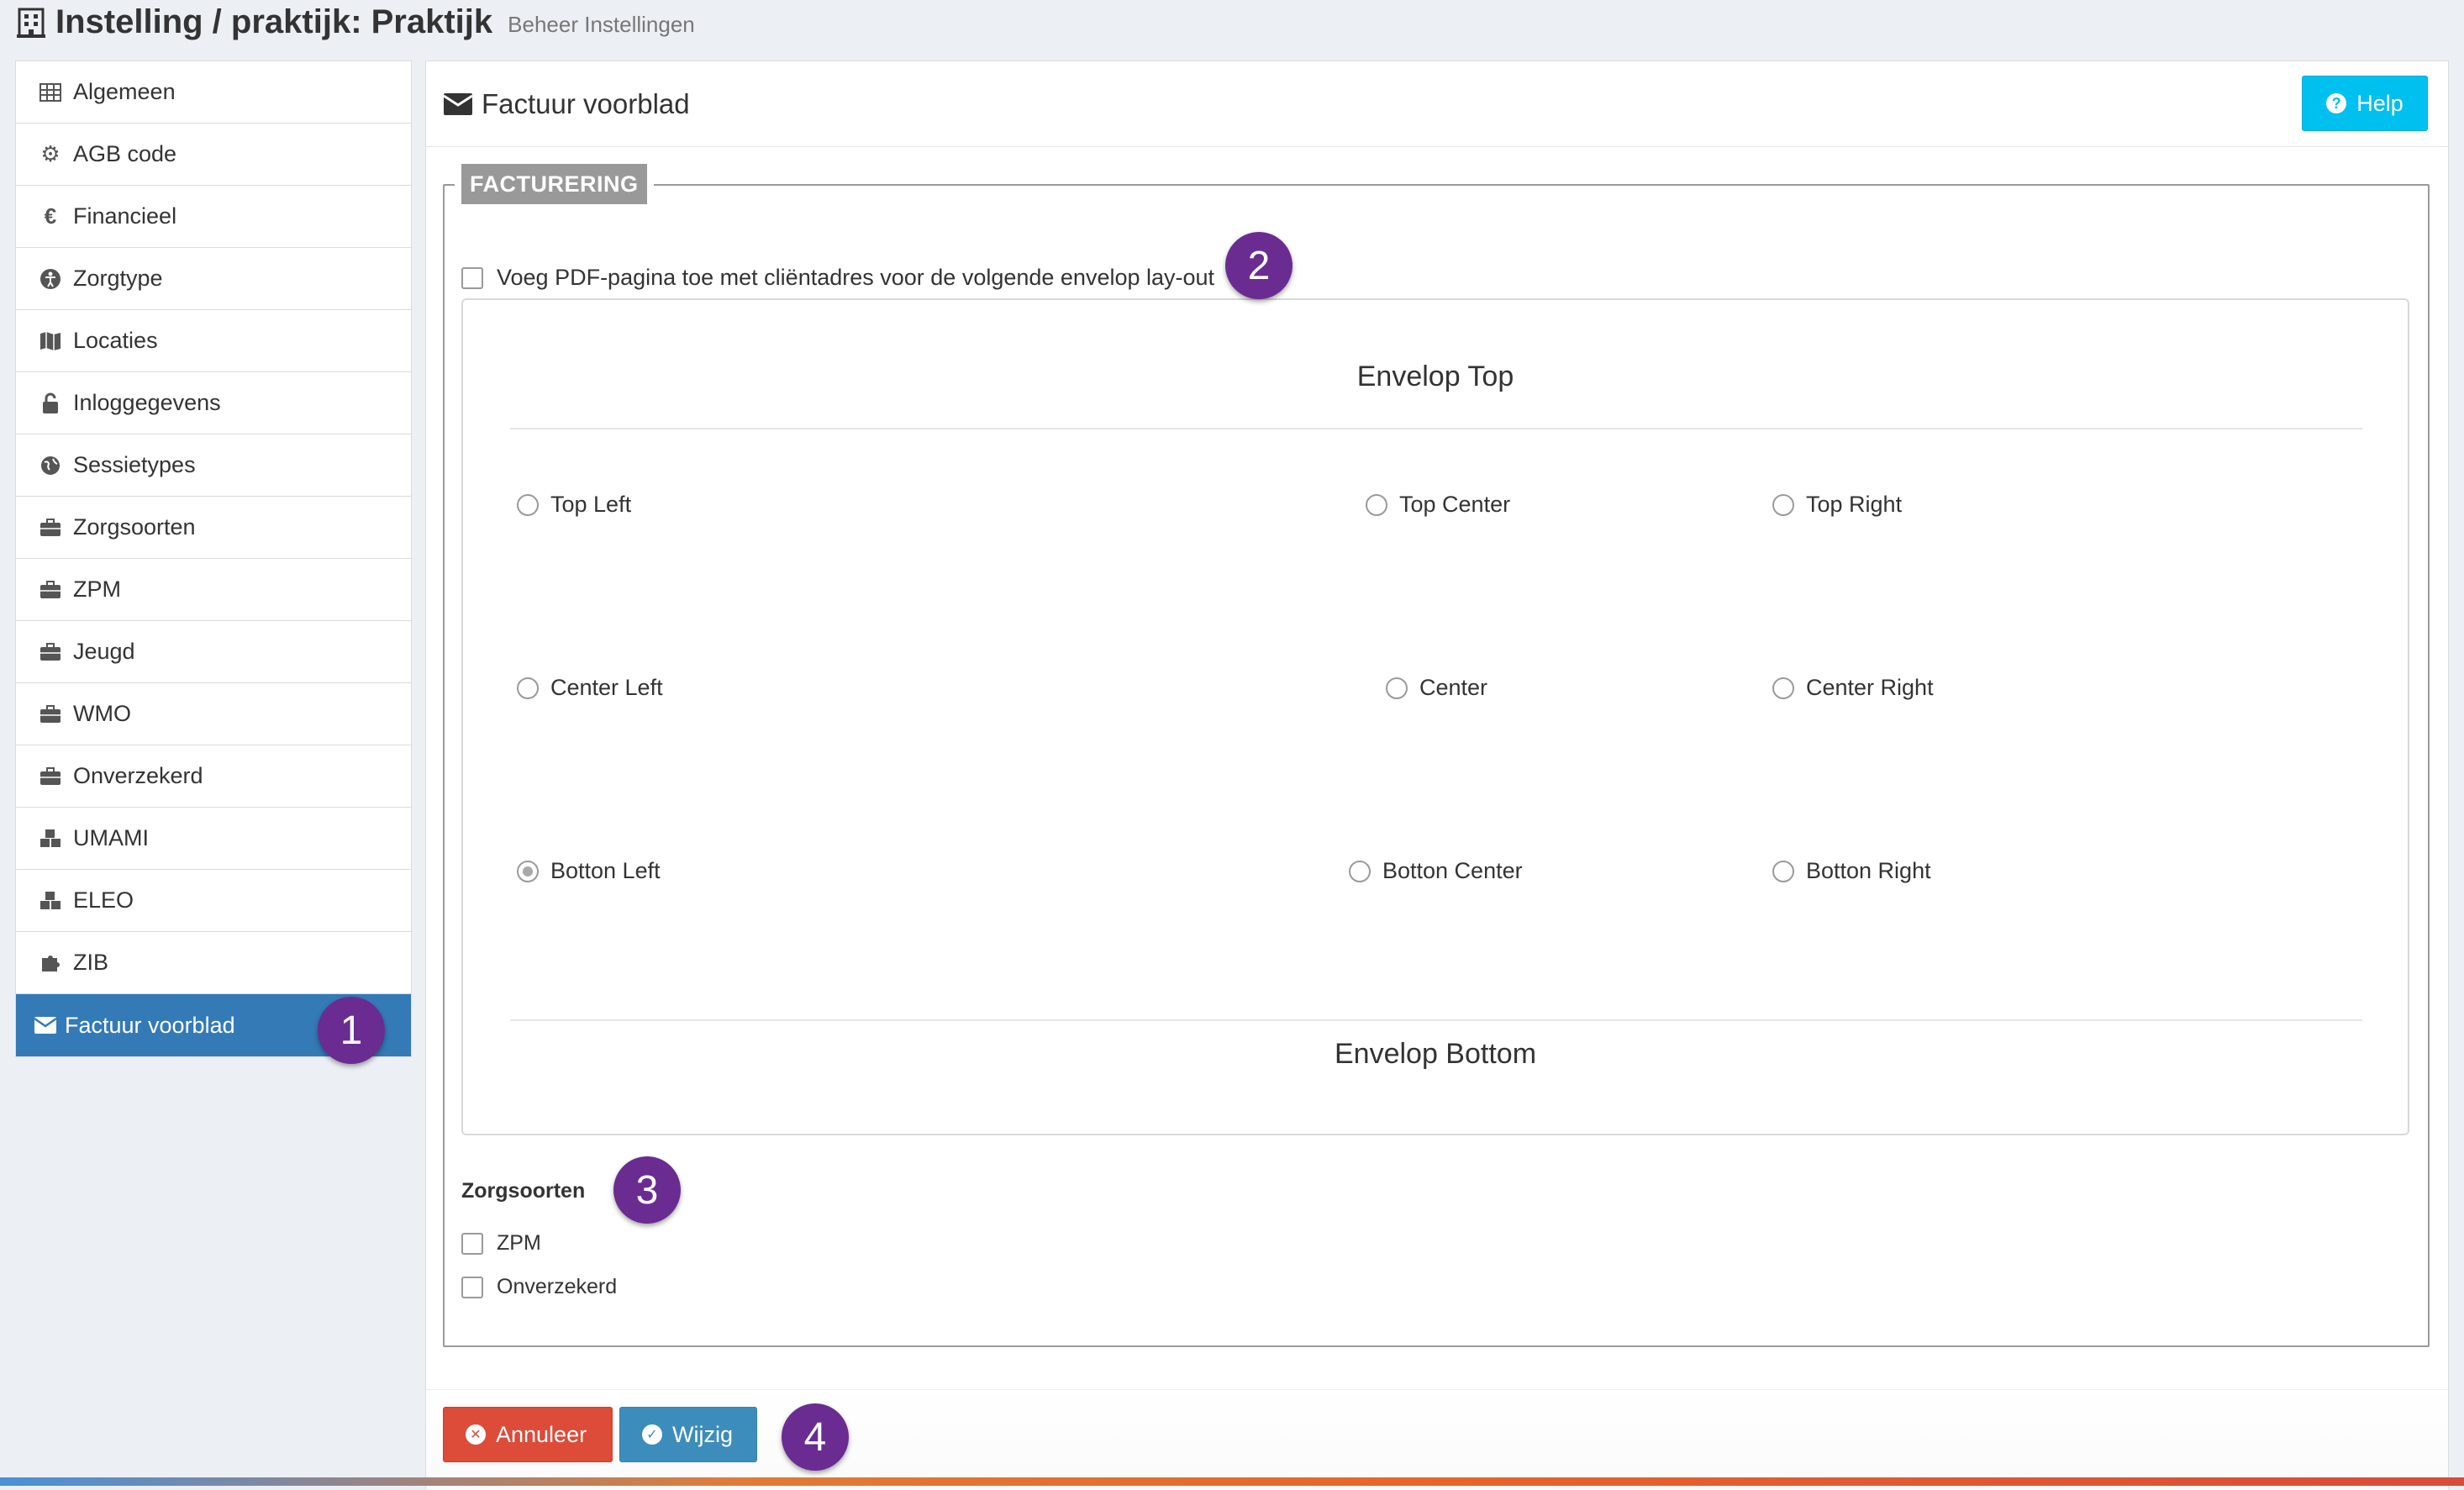  What do you see at coordinates (213, 963) in the screenshot?
I see `sidebar-item-zib: ZIB` at bounding box center [213, 963].